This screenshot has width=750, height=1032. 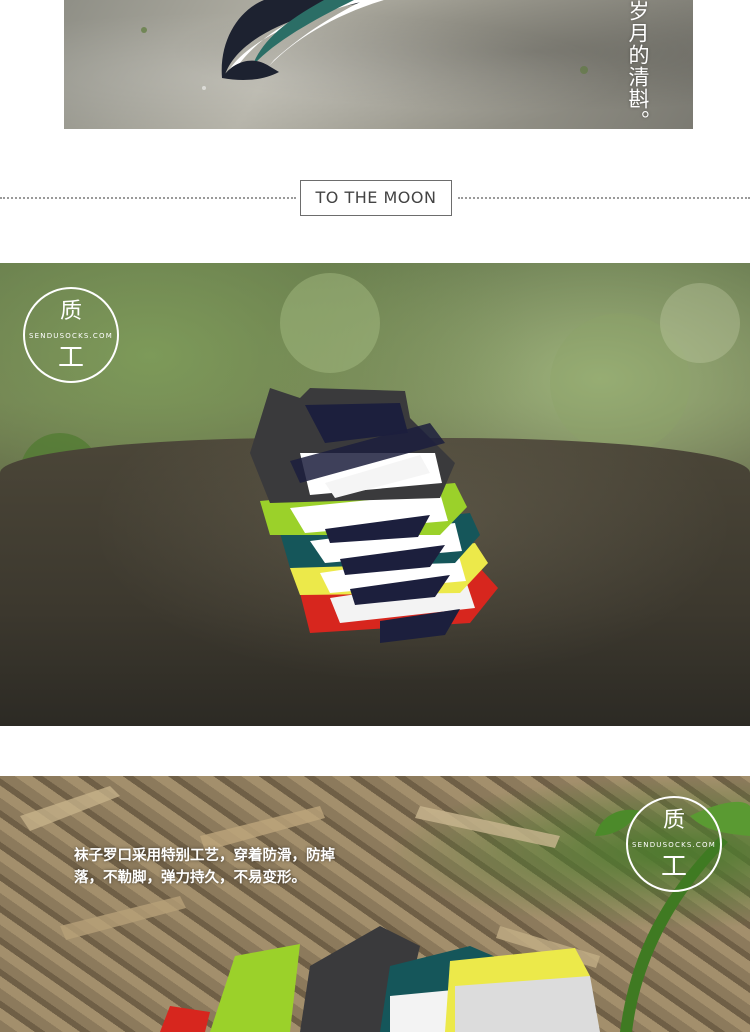 I want to click on feature-caption-line-2: 落，不勒脚，弹力持久，不易变形。, so click(x=190, y=878).